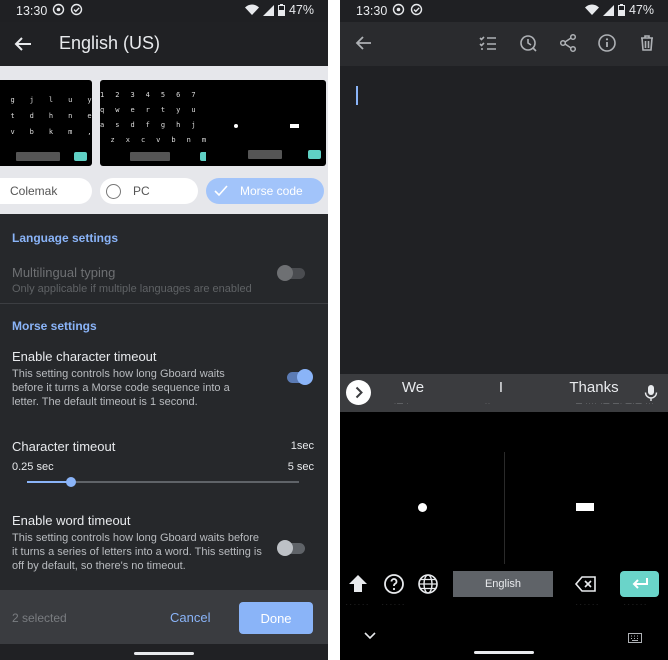  I want to click on suggestion-3: Thanks, so click(594, 387).